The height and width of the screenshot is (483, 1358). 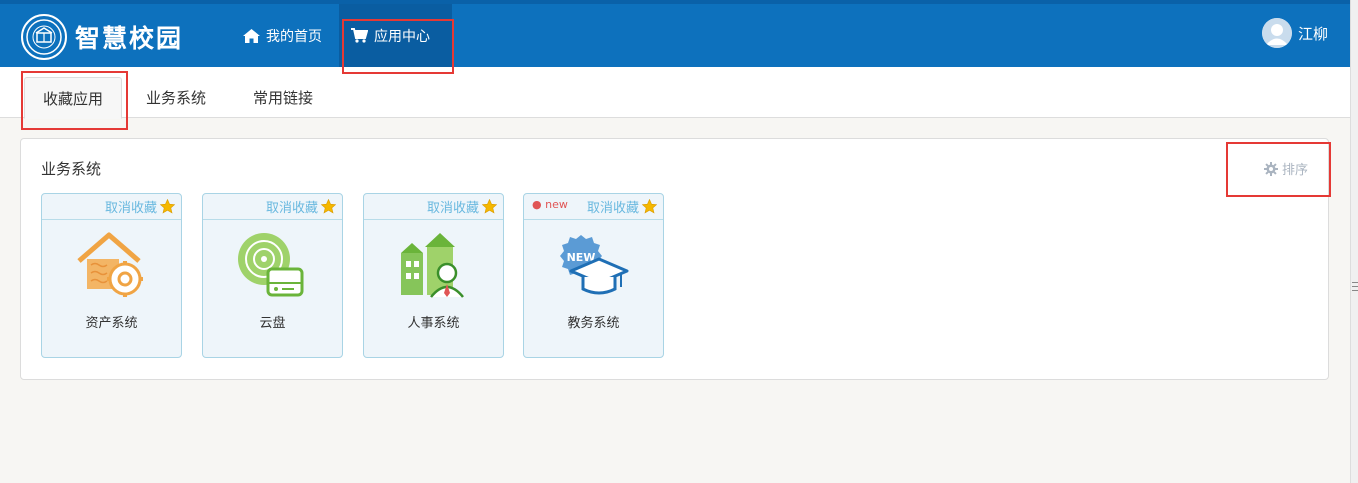 I want to click on tab-favorite-apps: 收藏应用, so click(x=73, y=98).